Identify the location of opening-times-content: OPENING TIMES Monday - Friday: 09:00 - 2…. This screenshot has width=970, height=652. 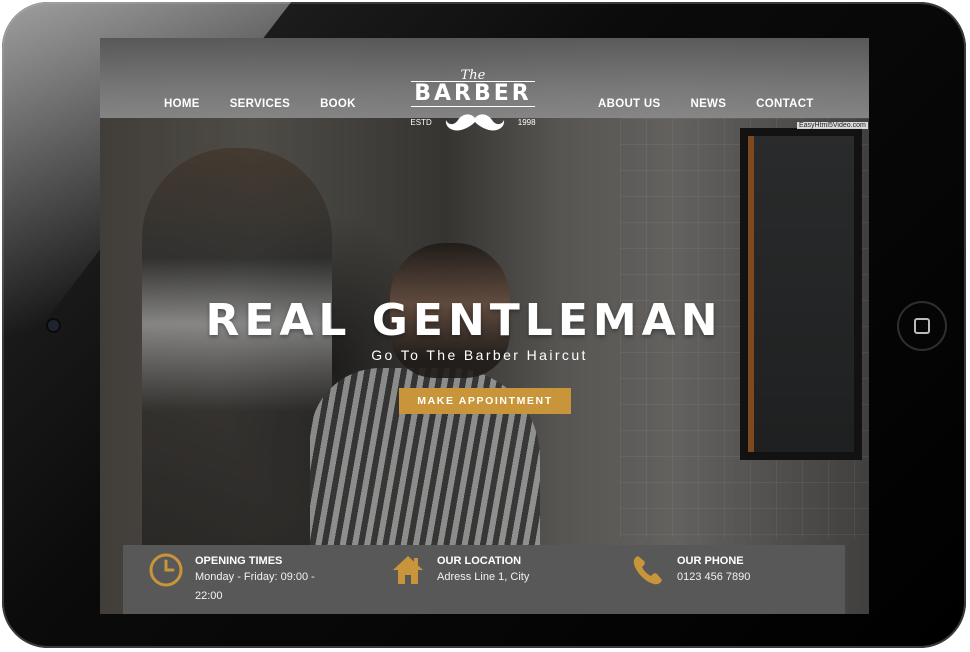
(260, 579).